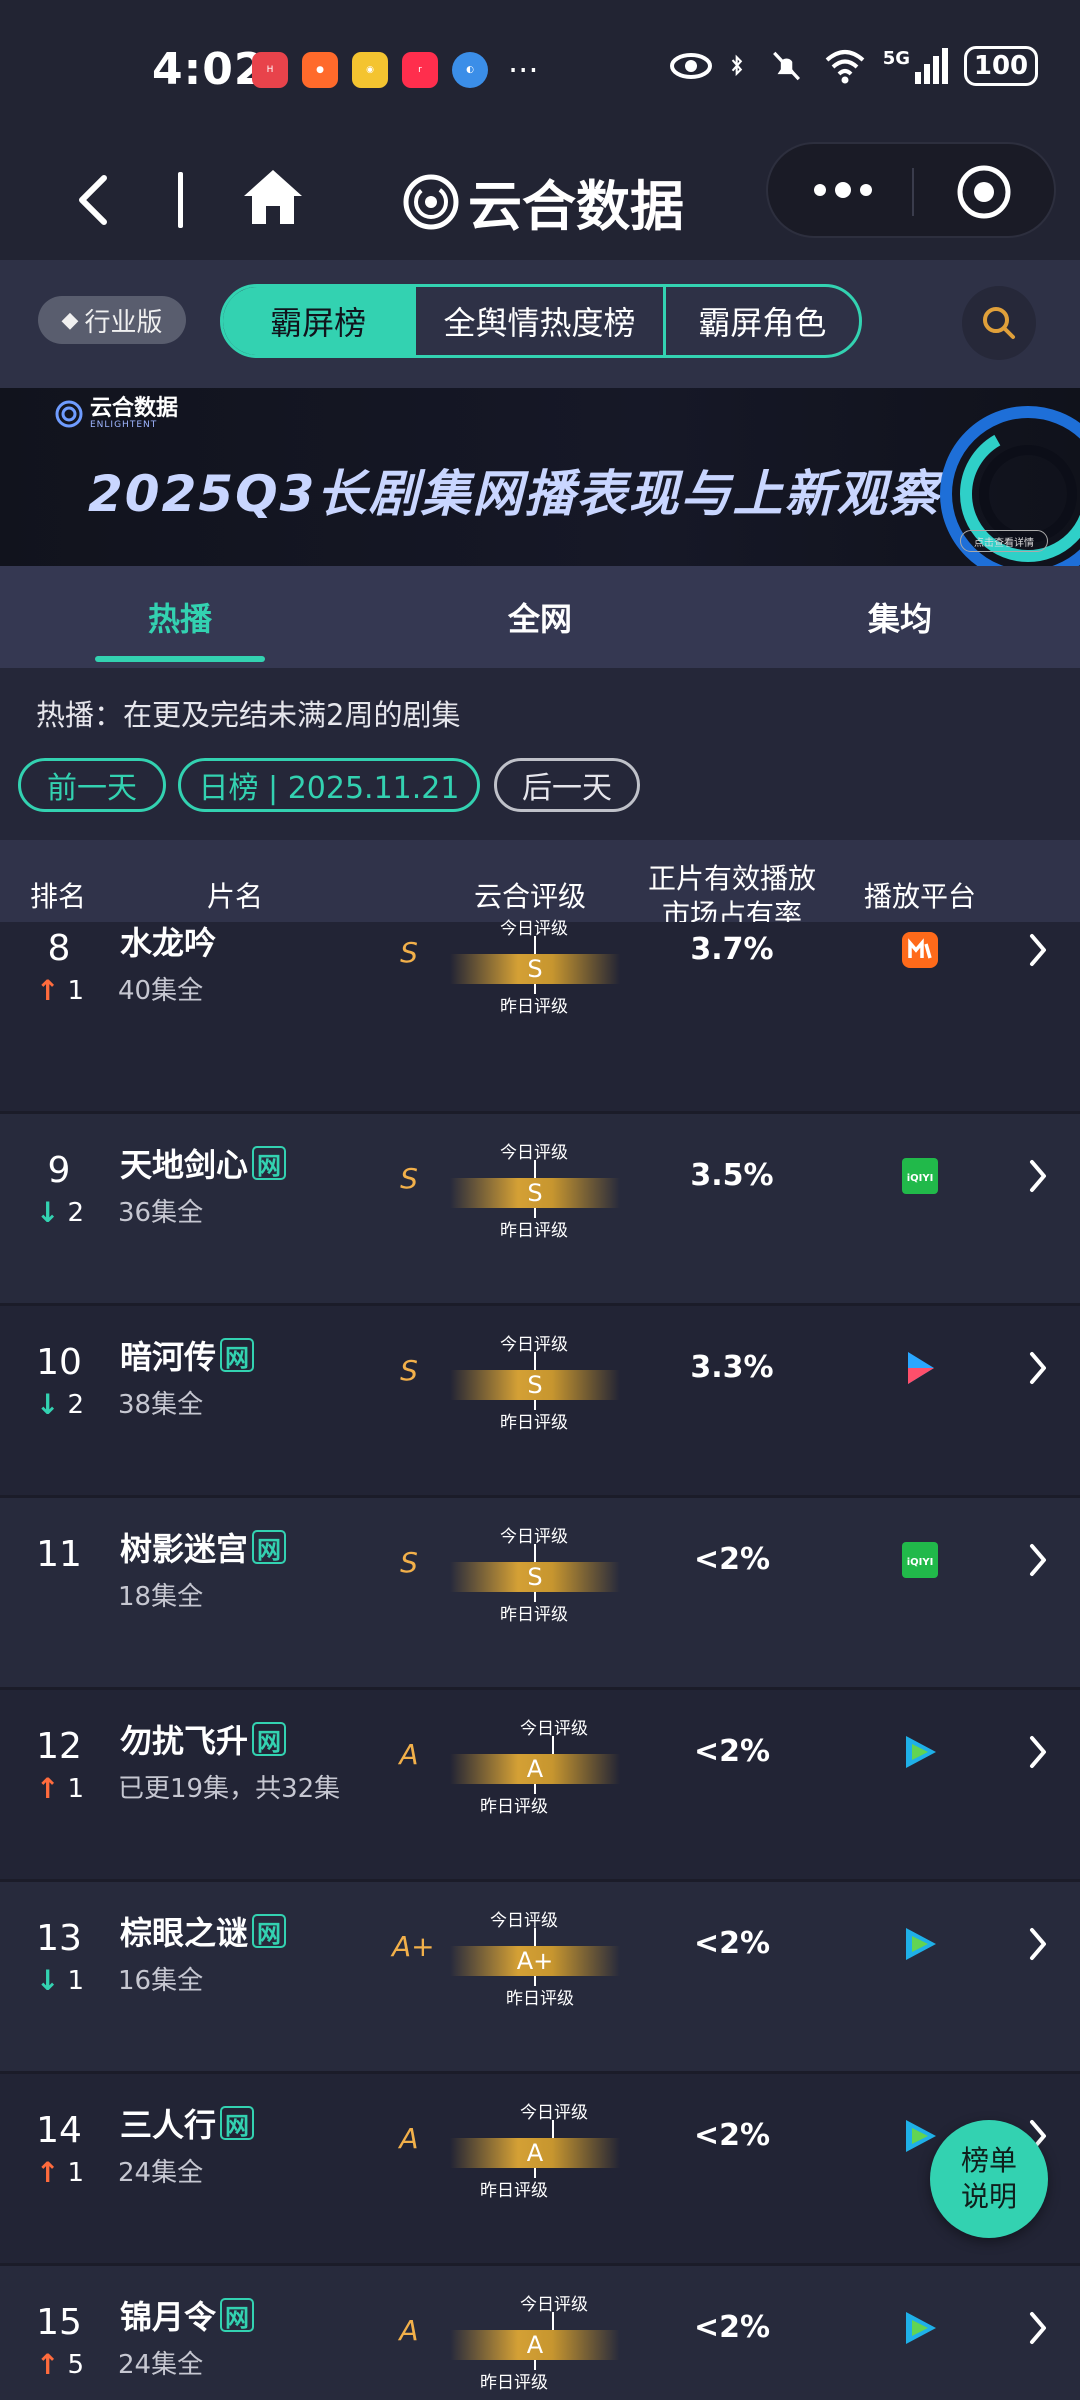 The height and width of the screenshot is (2400, 1080). Describe the element at coordinates (92, 785) in the screenshot. I see `prev-day-button: 前一天` at that location.